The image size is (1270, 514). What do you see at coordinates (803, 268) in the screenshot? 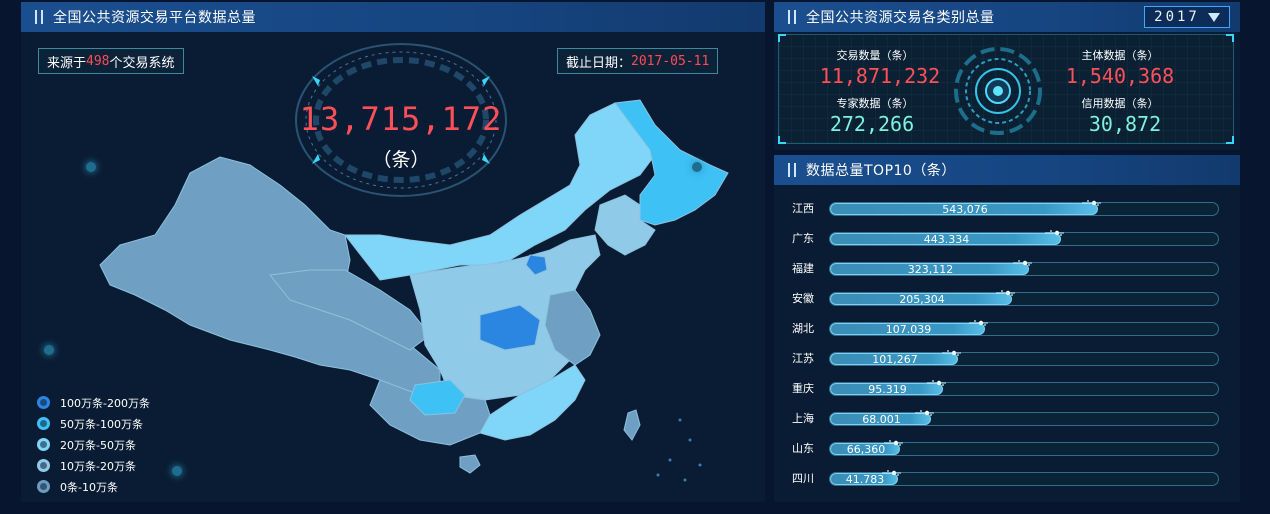
I see `top10-row-name: 福建` at bounding box center [803, 268].